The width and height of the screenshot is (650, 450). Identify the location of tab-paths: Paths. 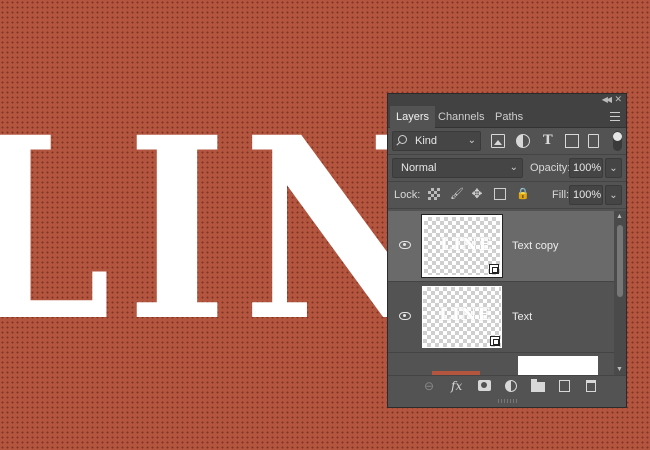
(509, 117).